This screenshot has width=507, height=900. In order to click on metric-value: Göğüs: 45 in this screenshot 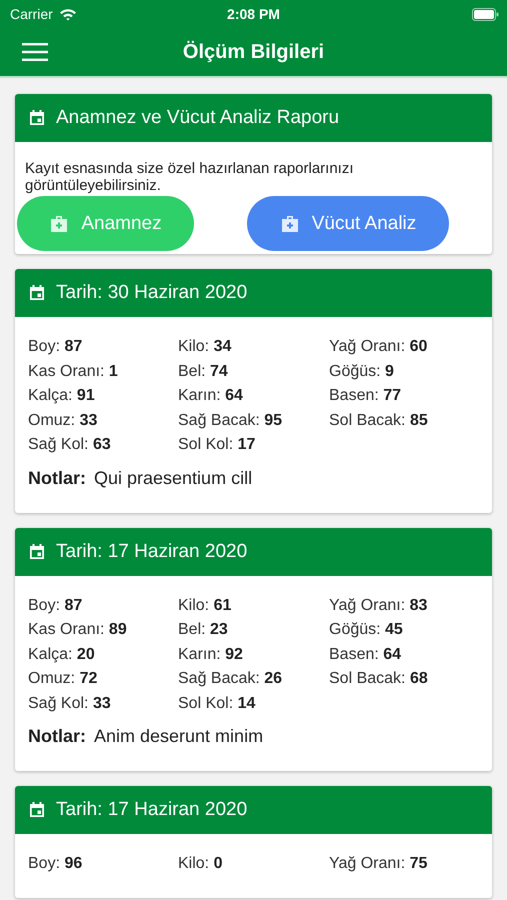, I will do `click(366, 630)`.